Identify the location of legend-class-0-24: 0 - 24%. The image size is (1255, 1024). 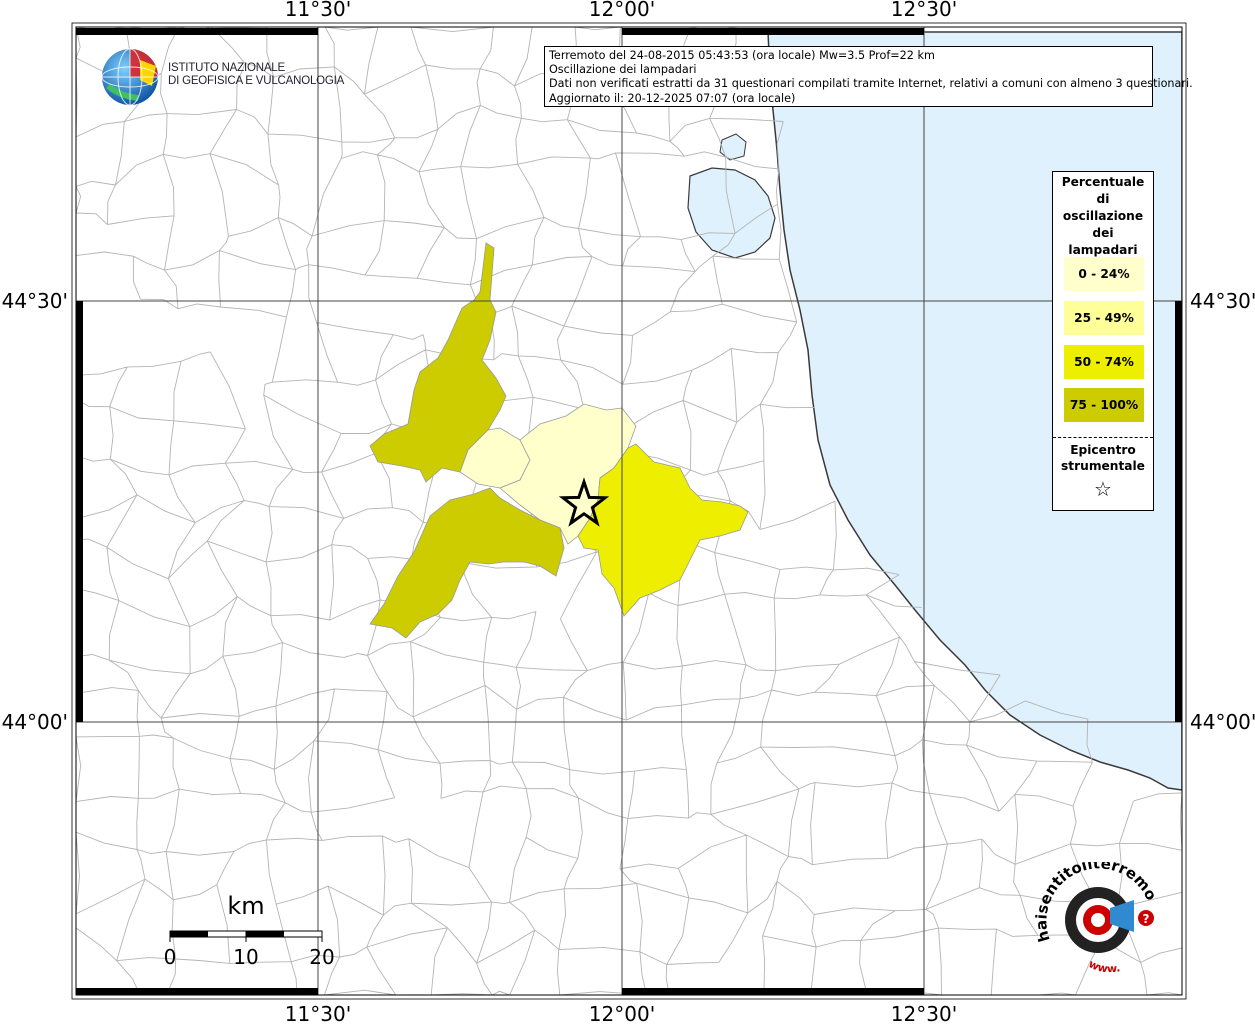
(1104, 274).